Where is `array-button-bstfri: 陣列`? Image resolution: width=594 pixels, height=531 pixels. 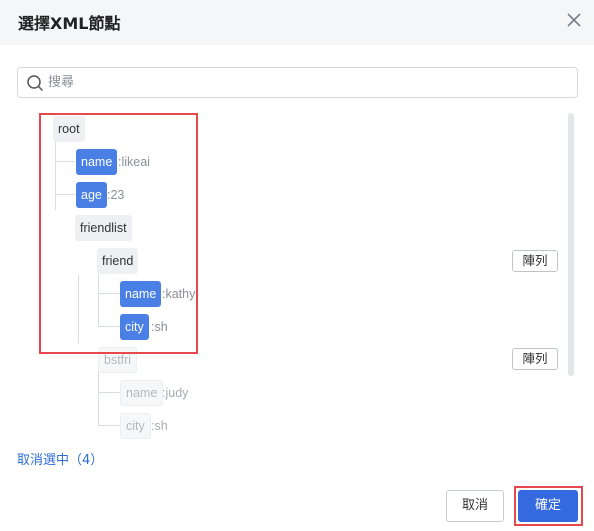
array-button-bstfri: 陣列 is located at coordinates (535, 359).